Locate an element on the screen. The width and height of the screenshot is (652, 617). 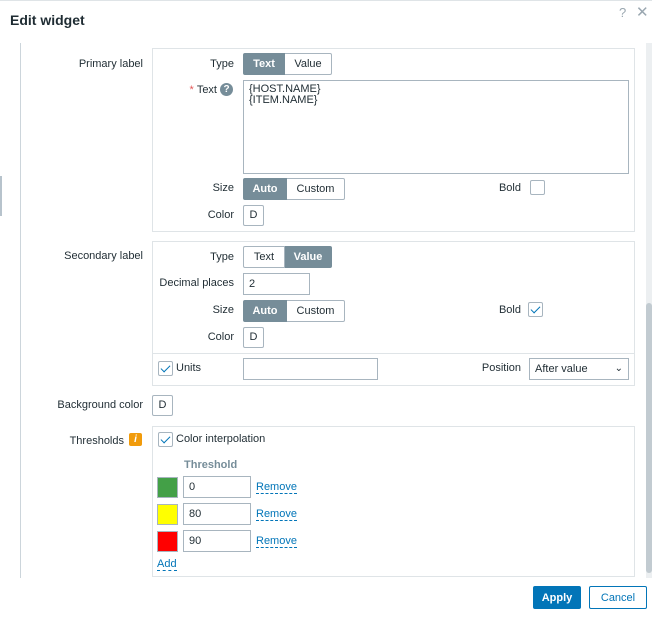
primary-size-auto-button: Auto is located at coordinates (265, 189).